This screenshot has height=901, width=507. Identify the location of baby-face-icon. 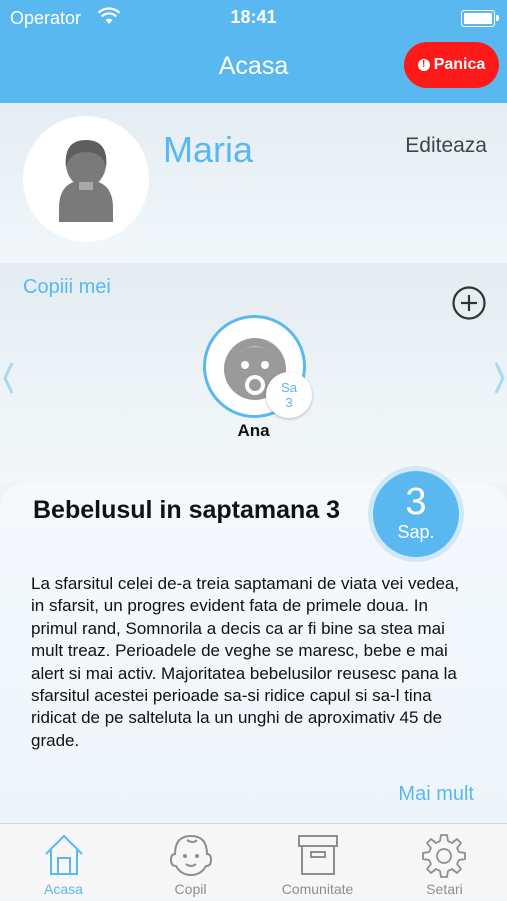
(191, 855).